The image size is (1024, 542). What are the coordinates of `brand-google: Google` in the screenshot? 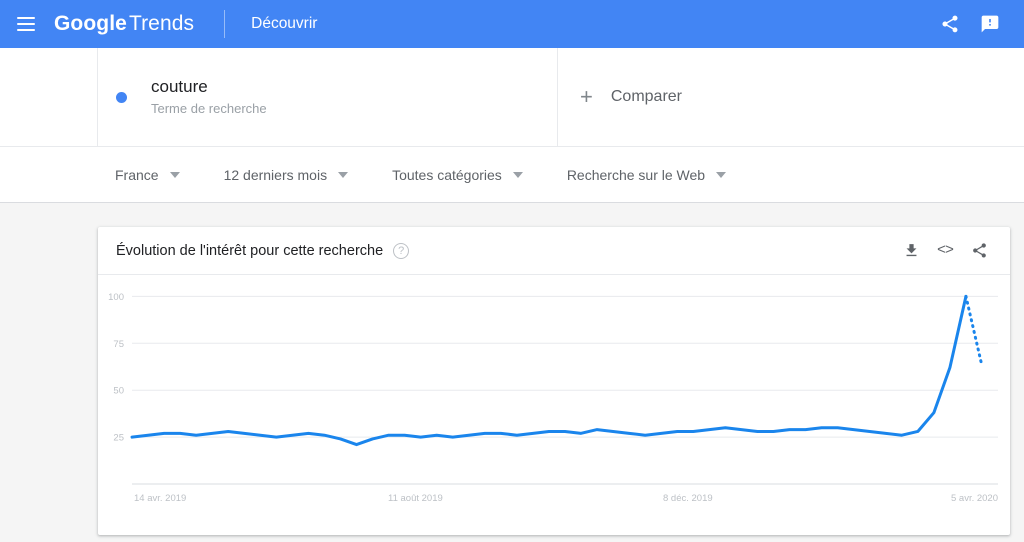 It's located at (90, 23).